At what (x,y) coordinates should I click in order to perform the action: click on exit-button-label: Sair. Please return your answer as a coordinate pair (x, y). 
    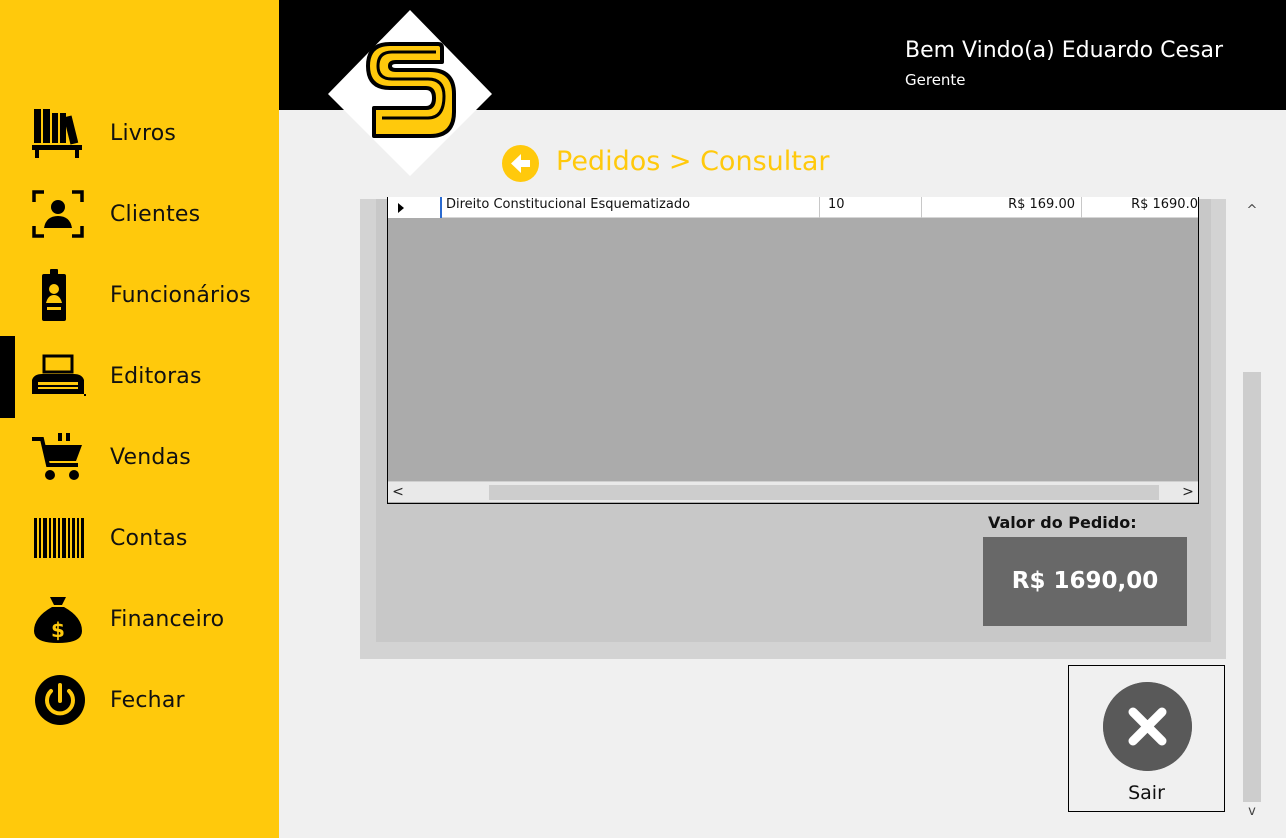
    Looking at the image, I should click on (1146, 793).